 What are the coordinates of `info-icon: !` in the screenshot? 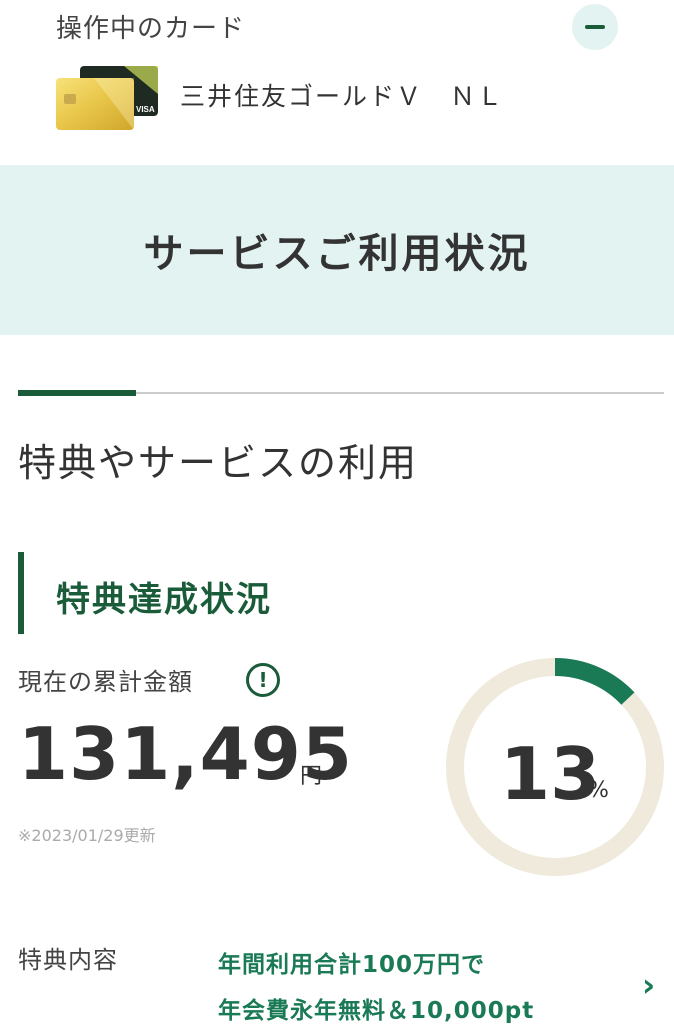 It's located at (263, 680).